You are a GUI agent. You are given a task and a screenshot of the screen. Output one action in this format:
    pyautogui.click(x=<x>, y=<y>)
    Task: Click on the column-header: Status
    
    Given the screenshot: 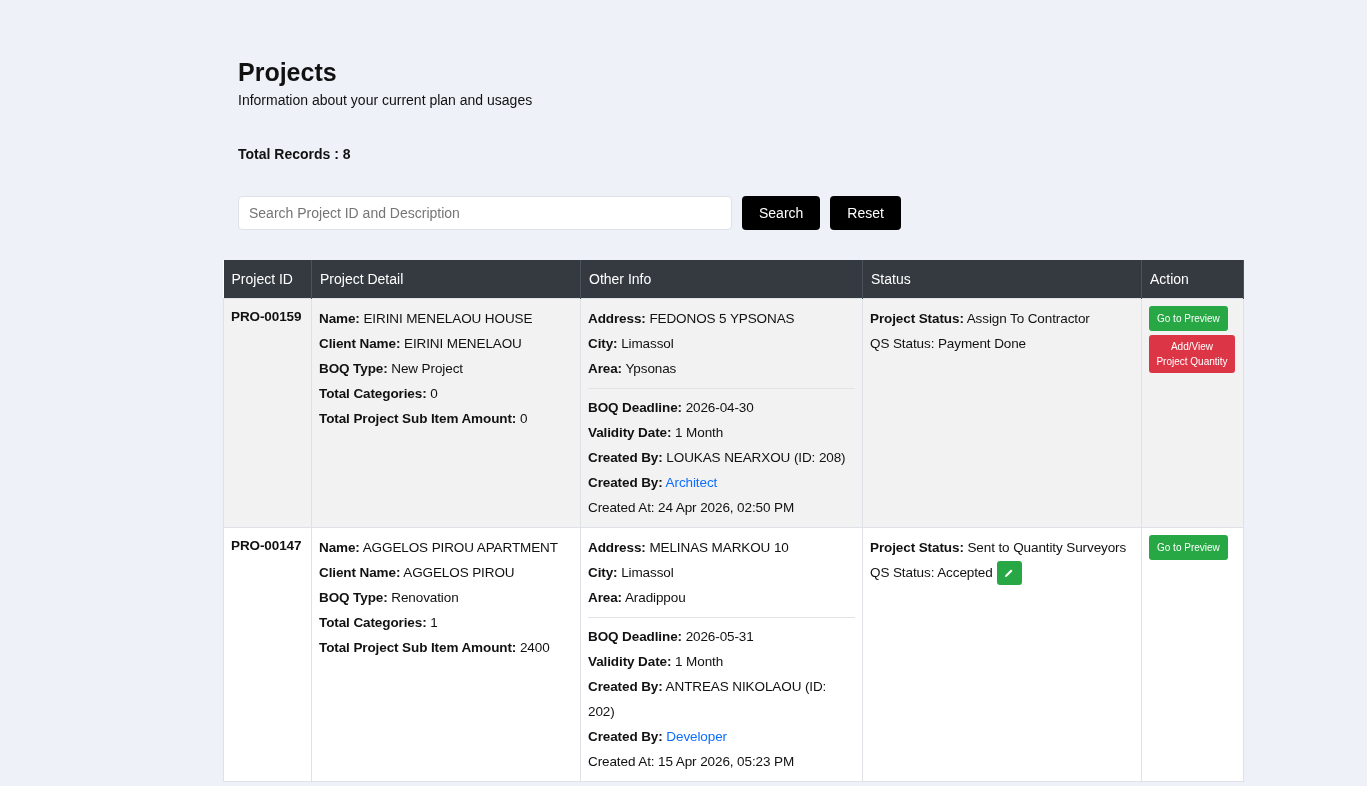 What is the action you would take?
    pyautogui.click(x=1002, y=279)
    